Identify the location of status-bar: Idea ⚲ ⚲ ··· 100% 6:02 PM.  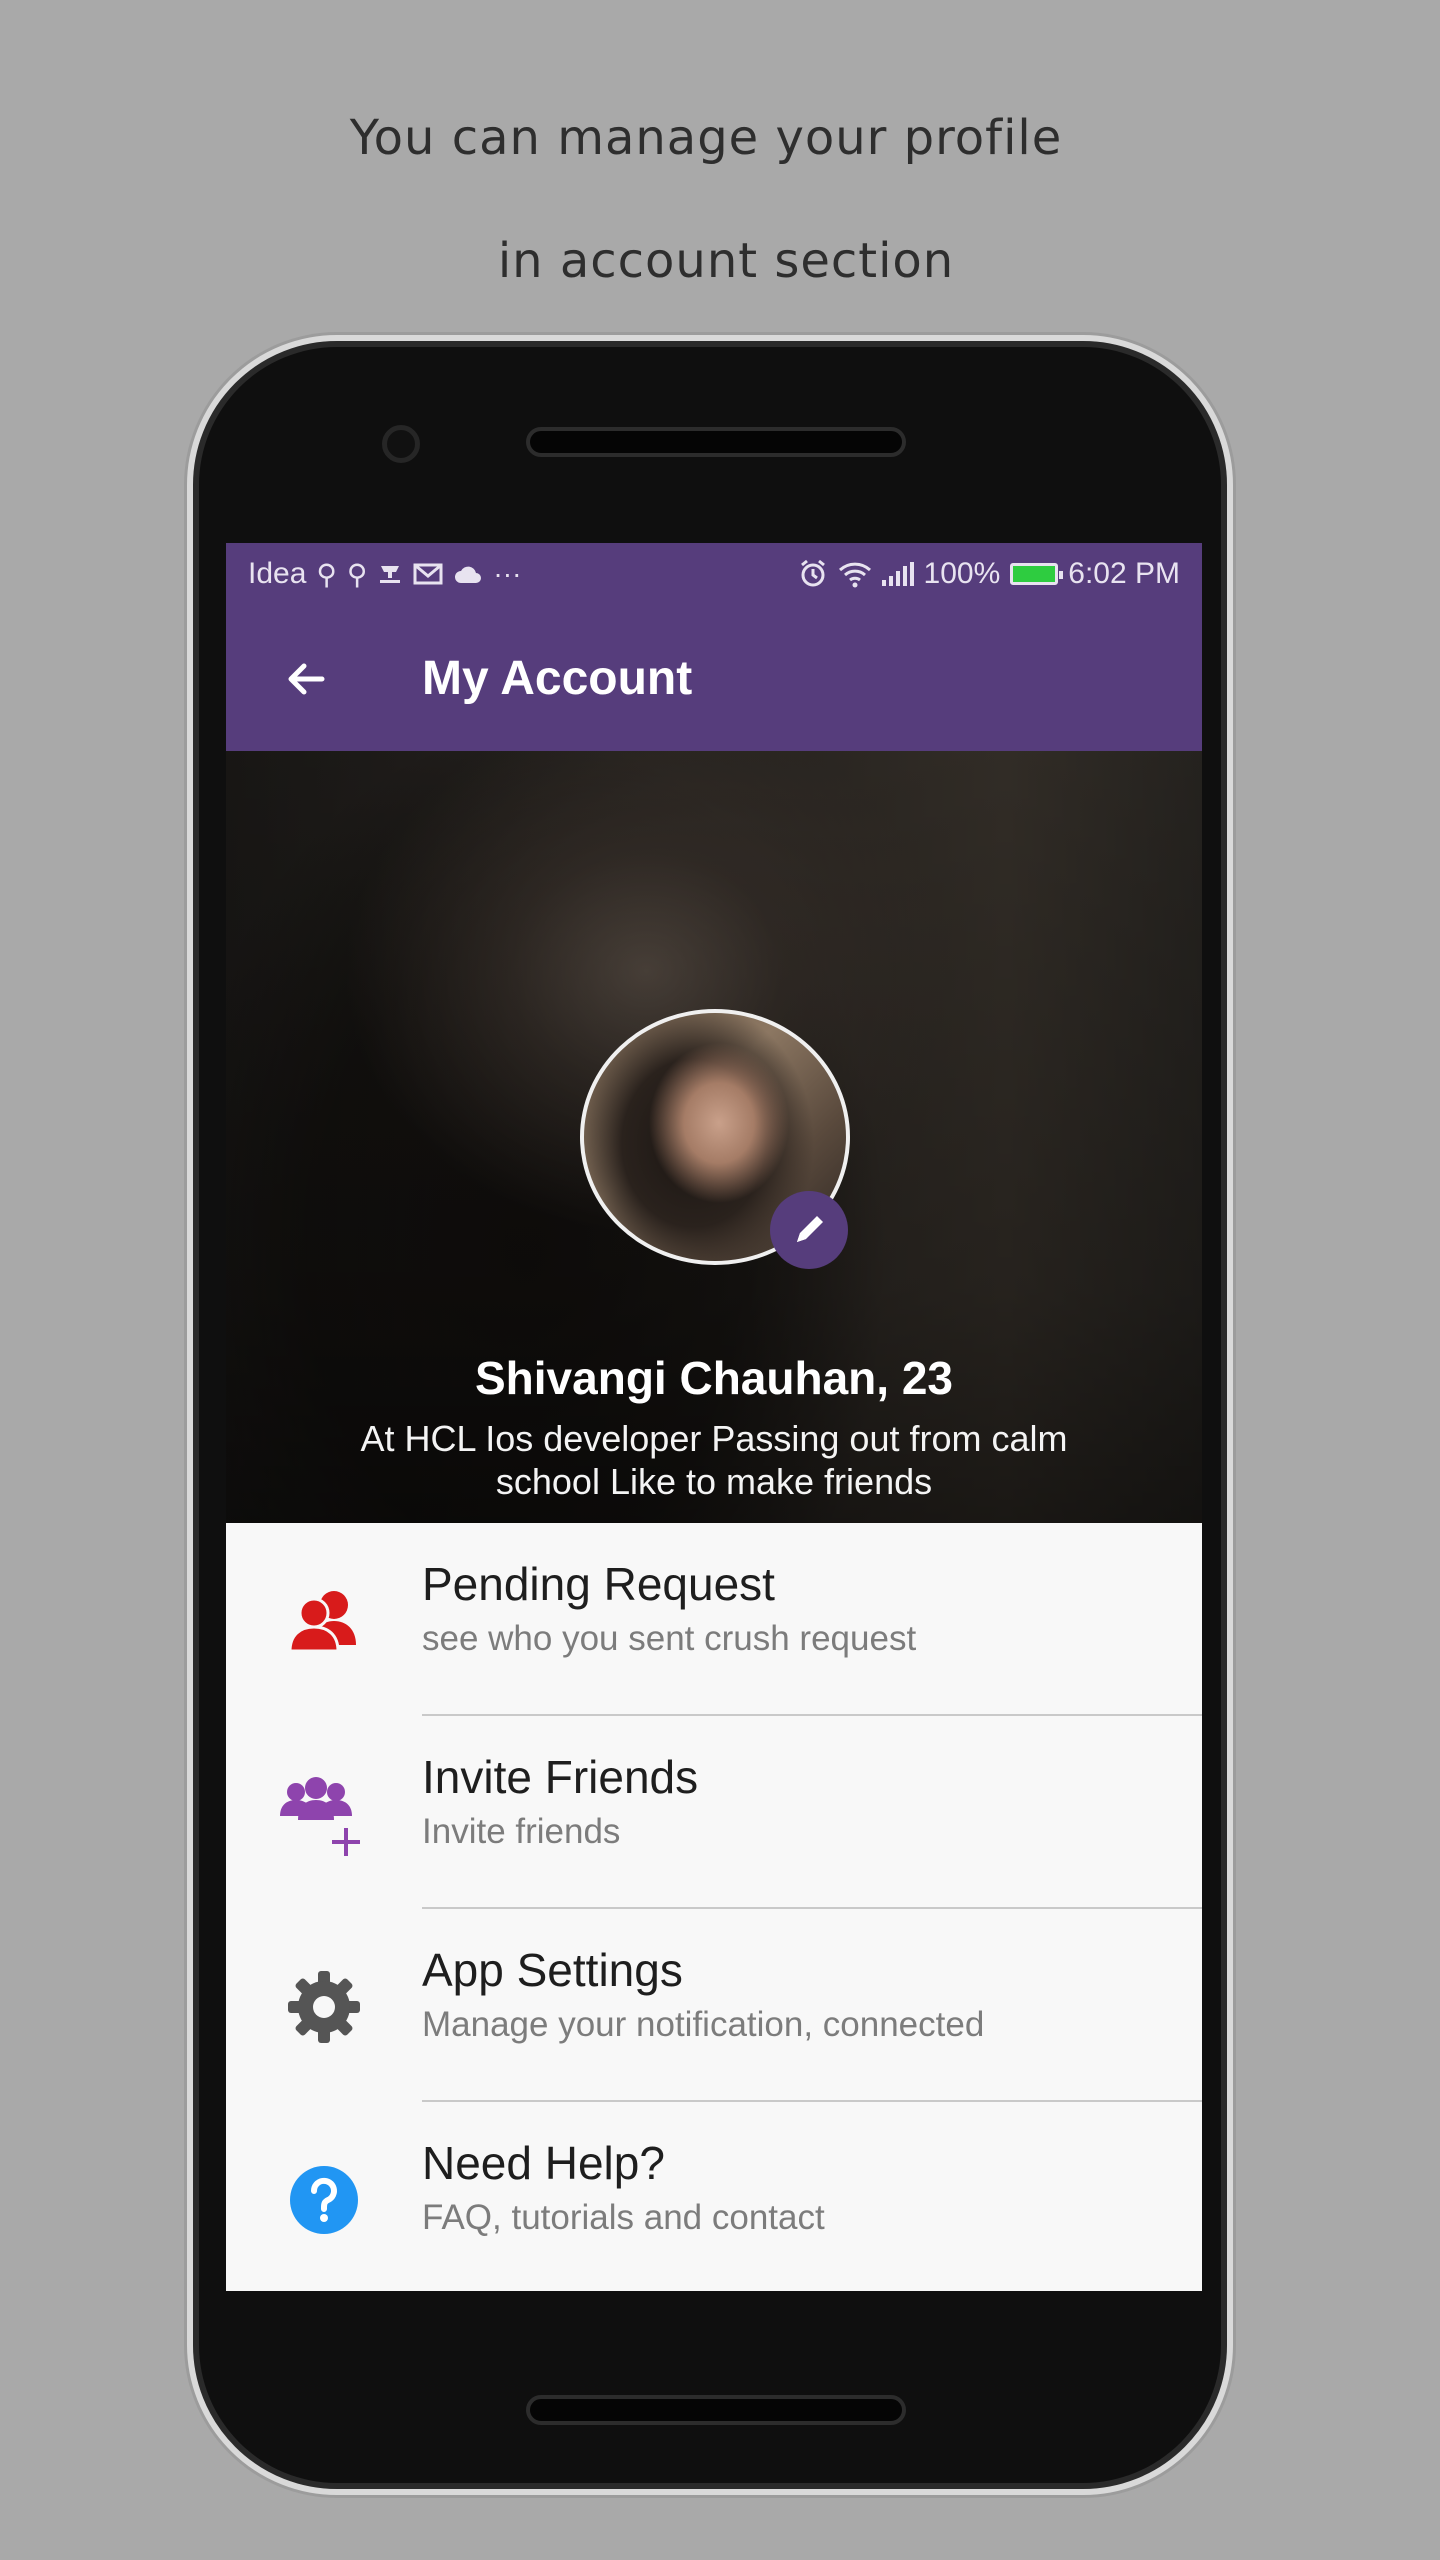
(714, 575).